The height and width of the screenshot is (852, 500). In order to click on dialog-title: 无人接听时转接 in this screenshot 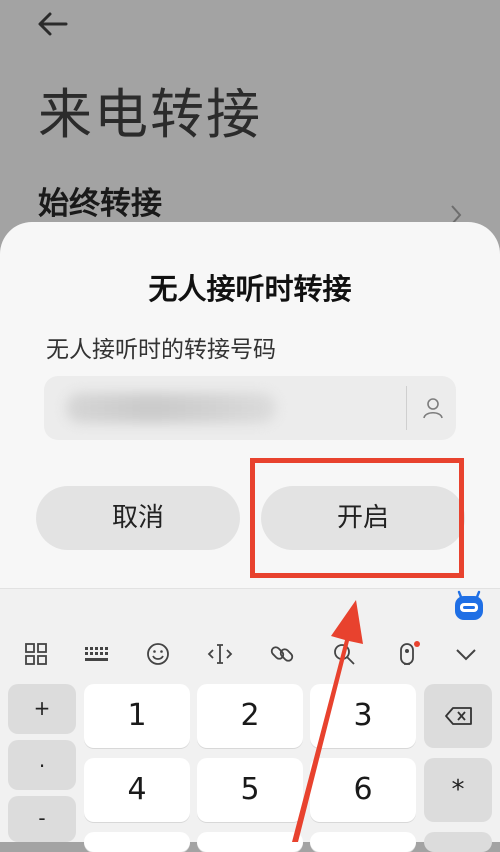, I will do `click(250, 289)`.